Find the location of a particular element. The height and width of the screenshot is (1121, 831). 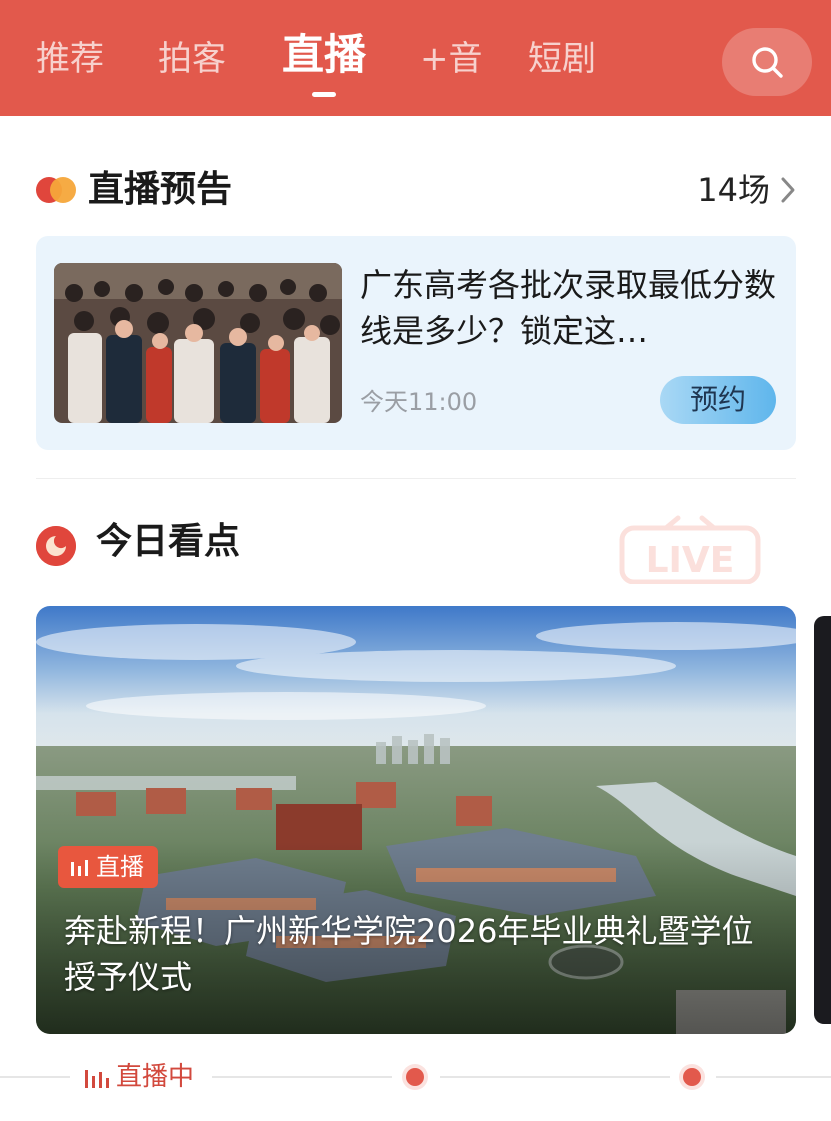

top-nav-bar: 推荐 拍客 直播 +音 短剧 is located at coordinates (415, 58).